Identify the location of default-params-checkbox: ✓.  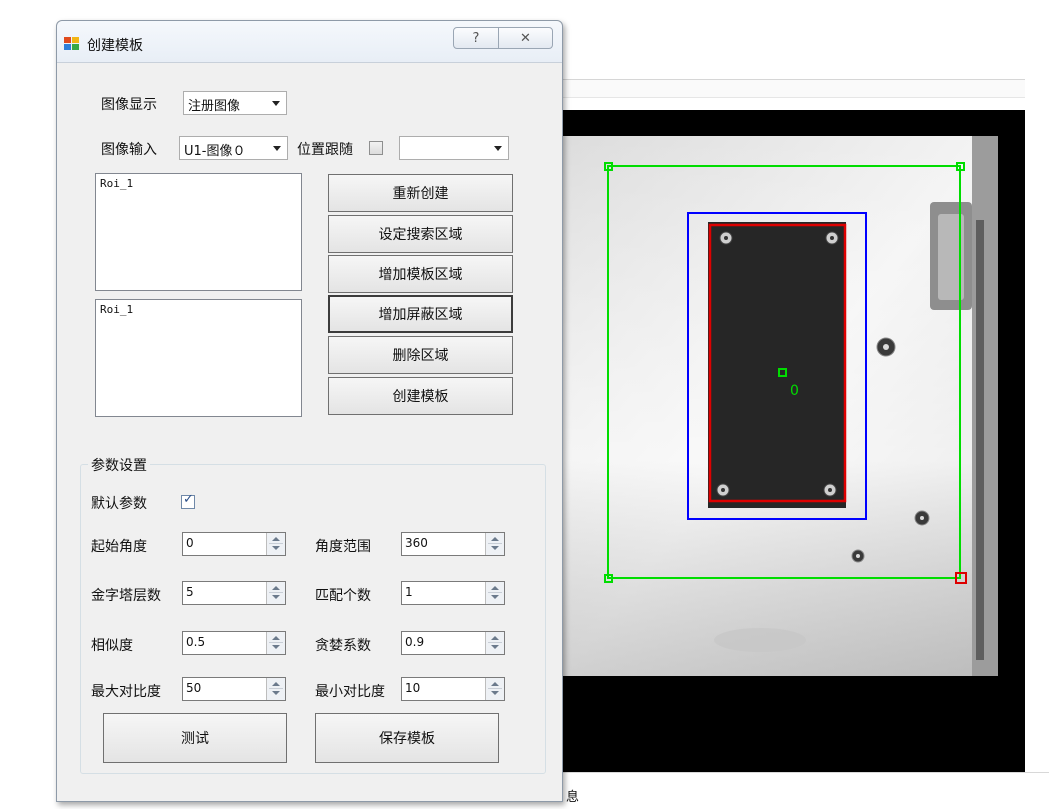
(188, 500).